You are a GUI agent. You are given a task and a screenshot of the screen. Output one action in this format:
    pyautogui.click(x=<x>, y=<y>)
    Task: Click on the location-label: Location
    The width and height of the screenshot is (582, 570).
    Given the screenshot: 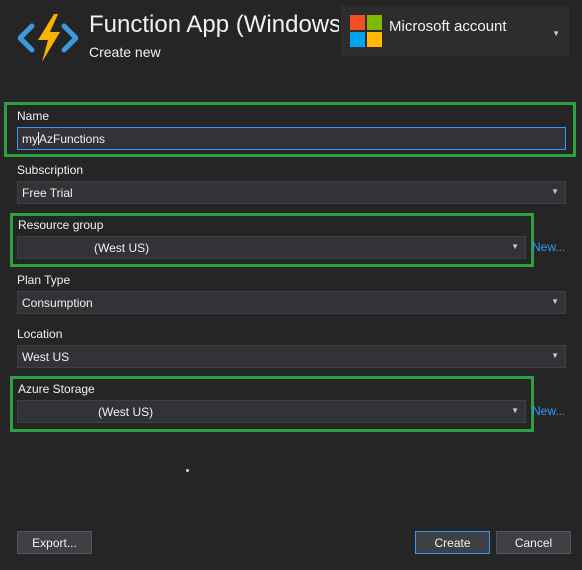 What is the action you would take?
    pyautogui.click(x=40, y=334)
    